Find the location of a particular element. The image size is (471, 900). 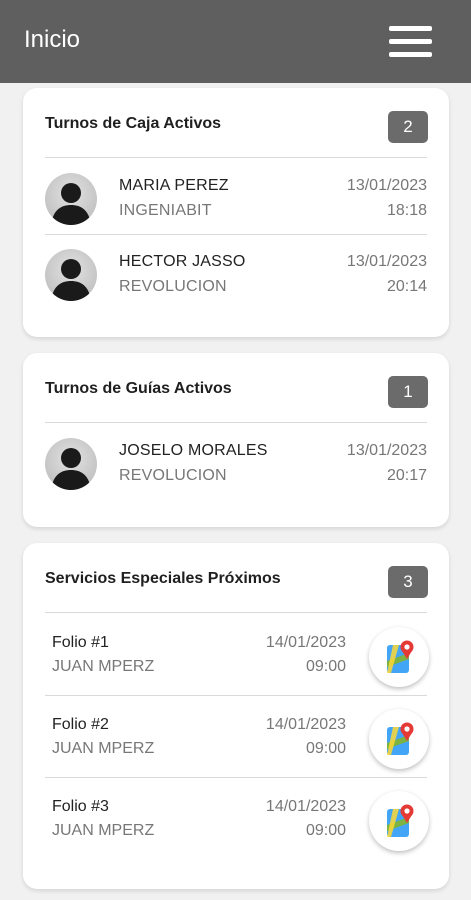

count-badge: 2 is located at coordinates (408, 127).